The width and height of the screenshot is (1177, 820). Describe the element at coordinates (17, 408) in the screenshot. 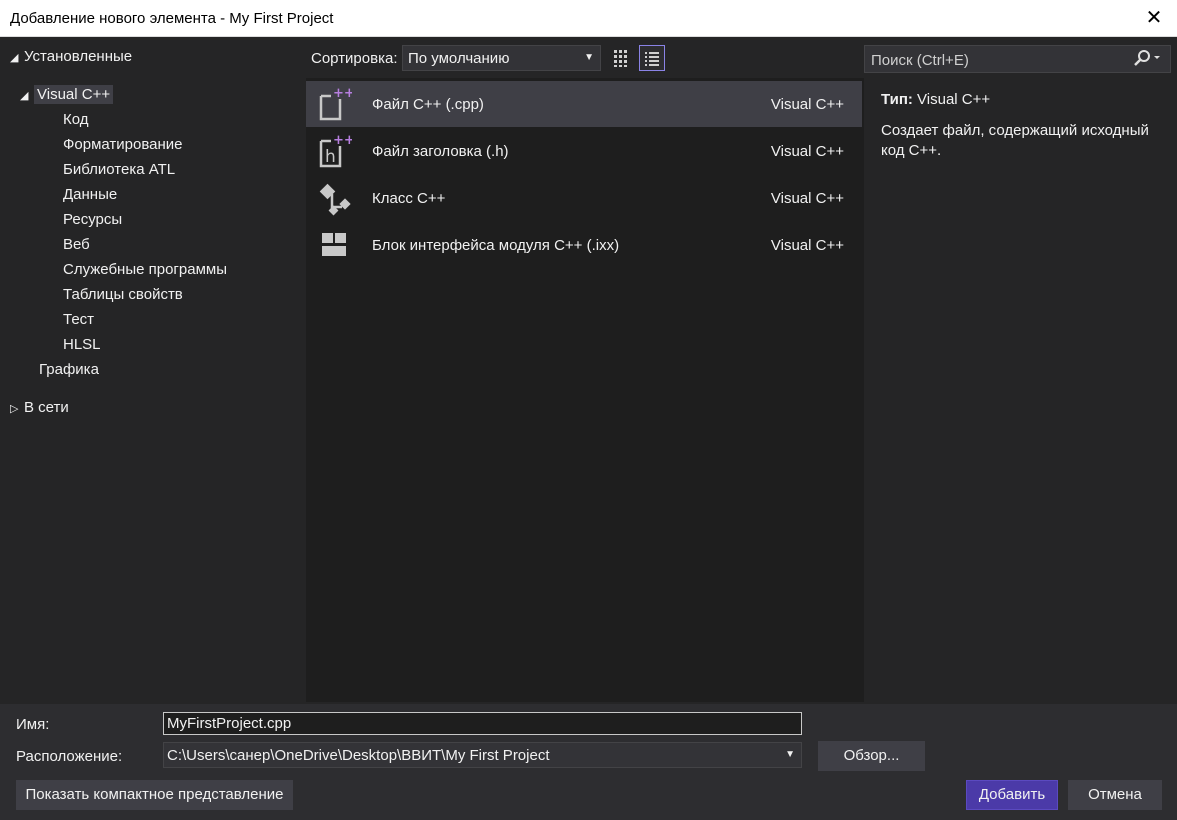

I see `collapsed-arrow-icon: ▷` at that location.